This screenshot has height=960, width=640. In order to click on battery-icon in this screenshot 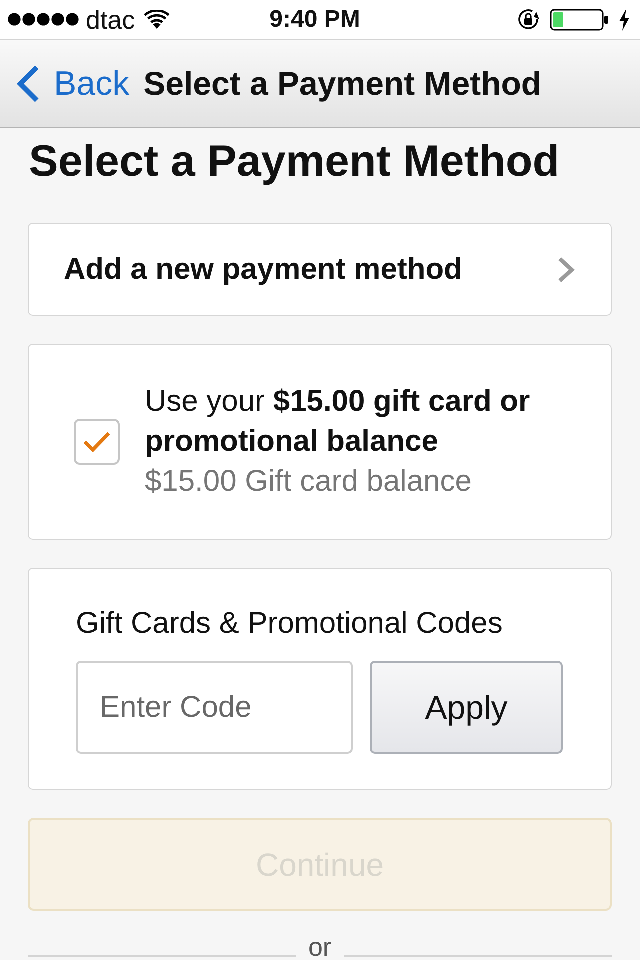, I will do `click(579, 19)`.